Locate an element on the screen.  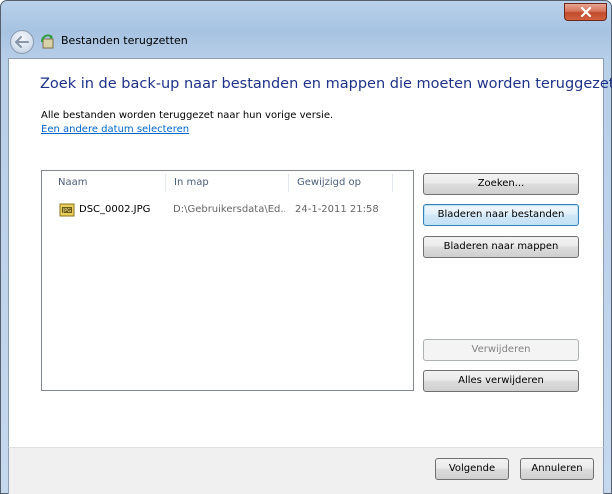
close-icon is located at coordinates (585, 12).